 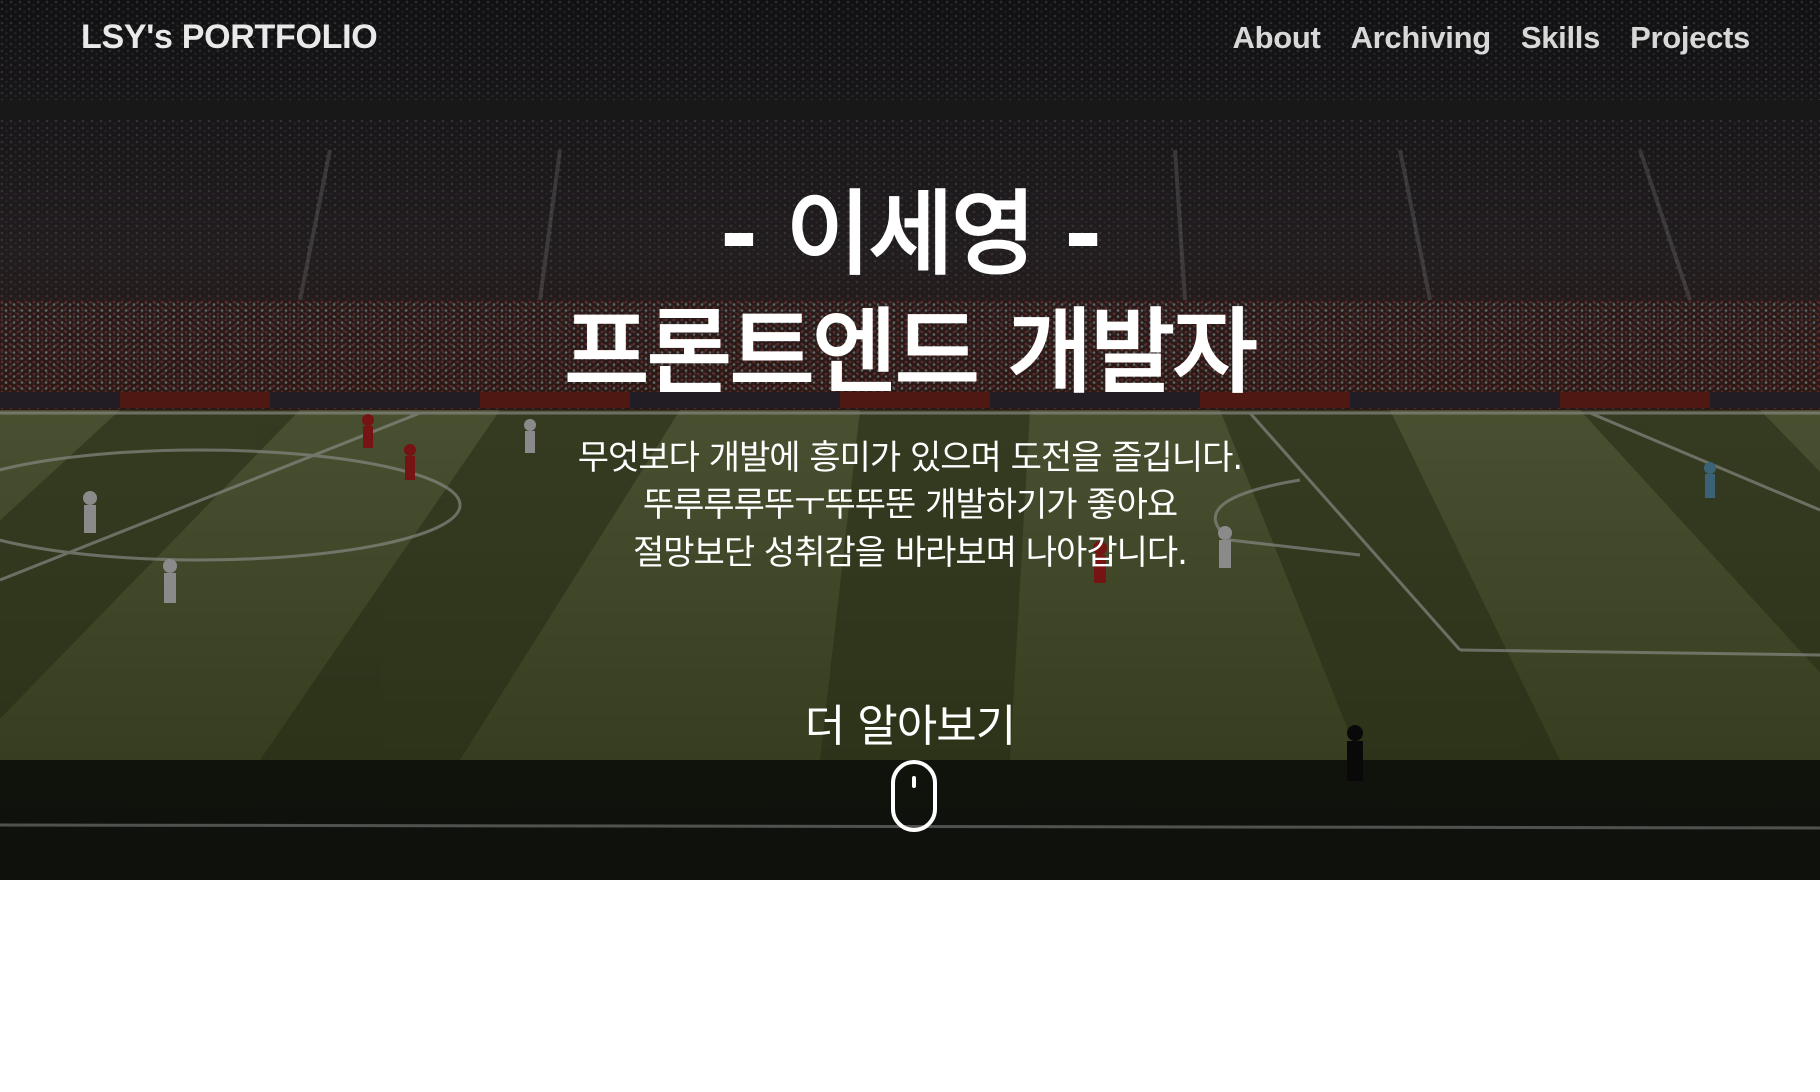 I want to click on hero-title-name: - 이세영 -, so click(x=910, y=234).